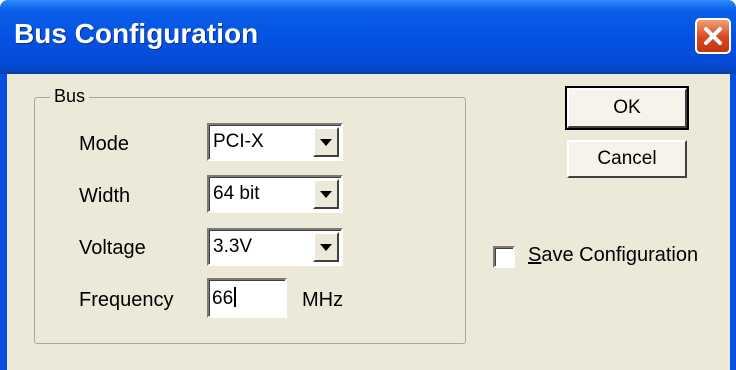  What do you see at coordinates (126, 300) in the screenshot?
I see `frequency-label: Frequency` at bounding box center [126, 300].